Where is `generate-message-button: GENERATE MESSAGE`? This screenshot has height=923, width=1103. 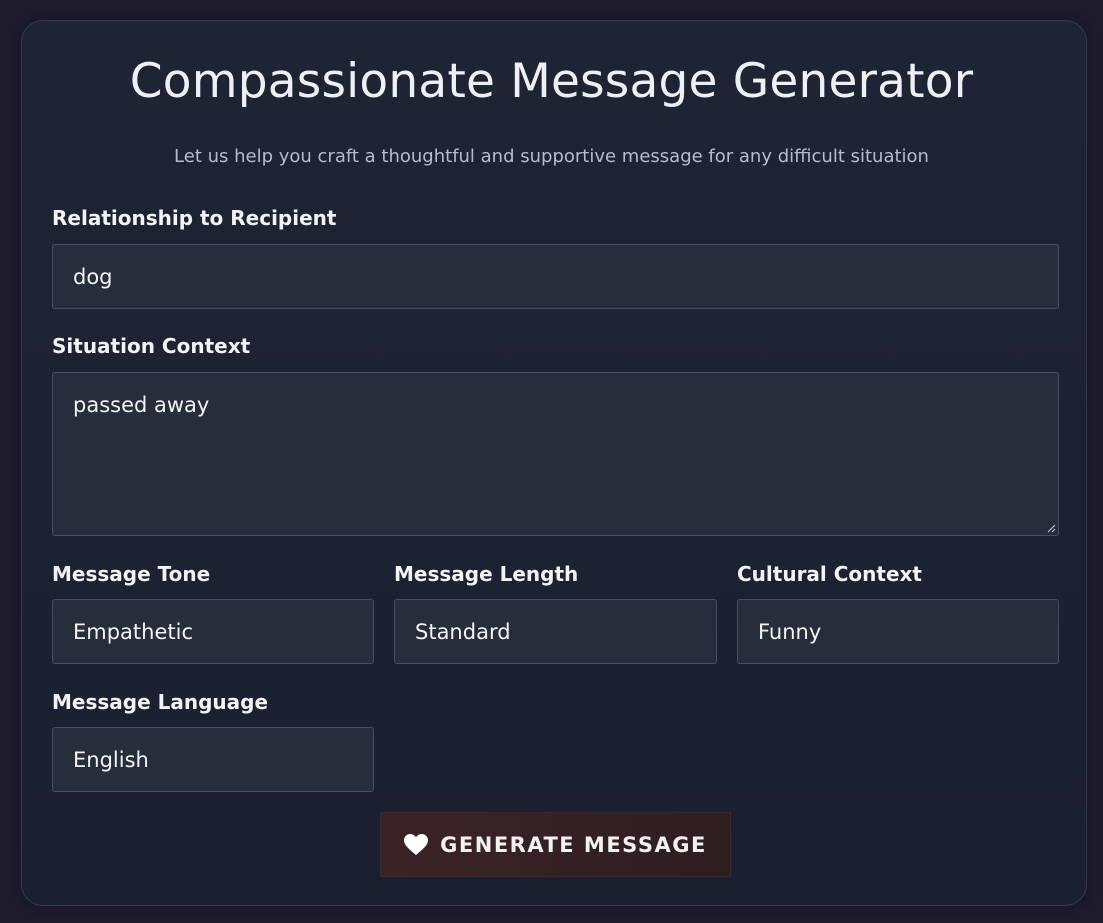
generate-message-button: GENERATE MESSAGE is located at coordinates (555, 844).